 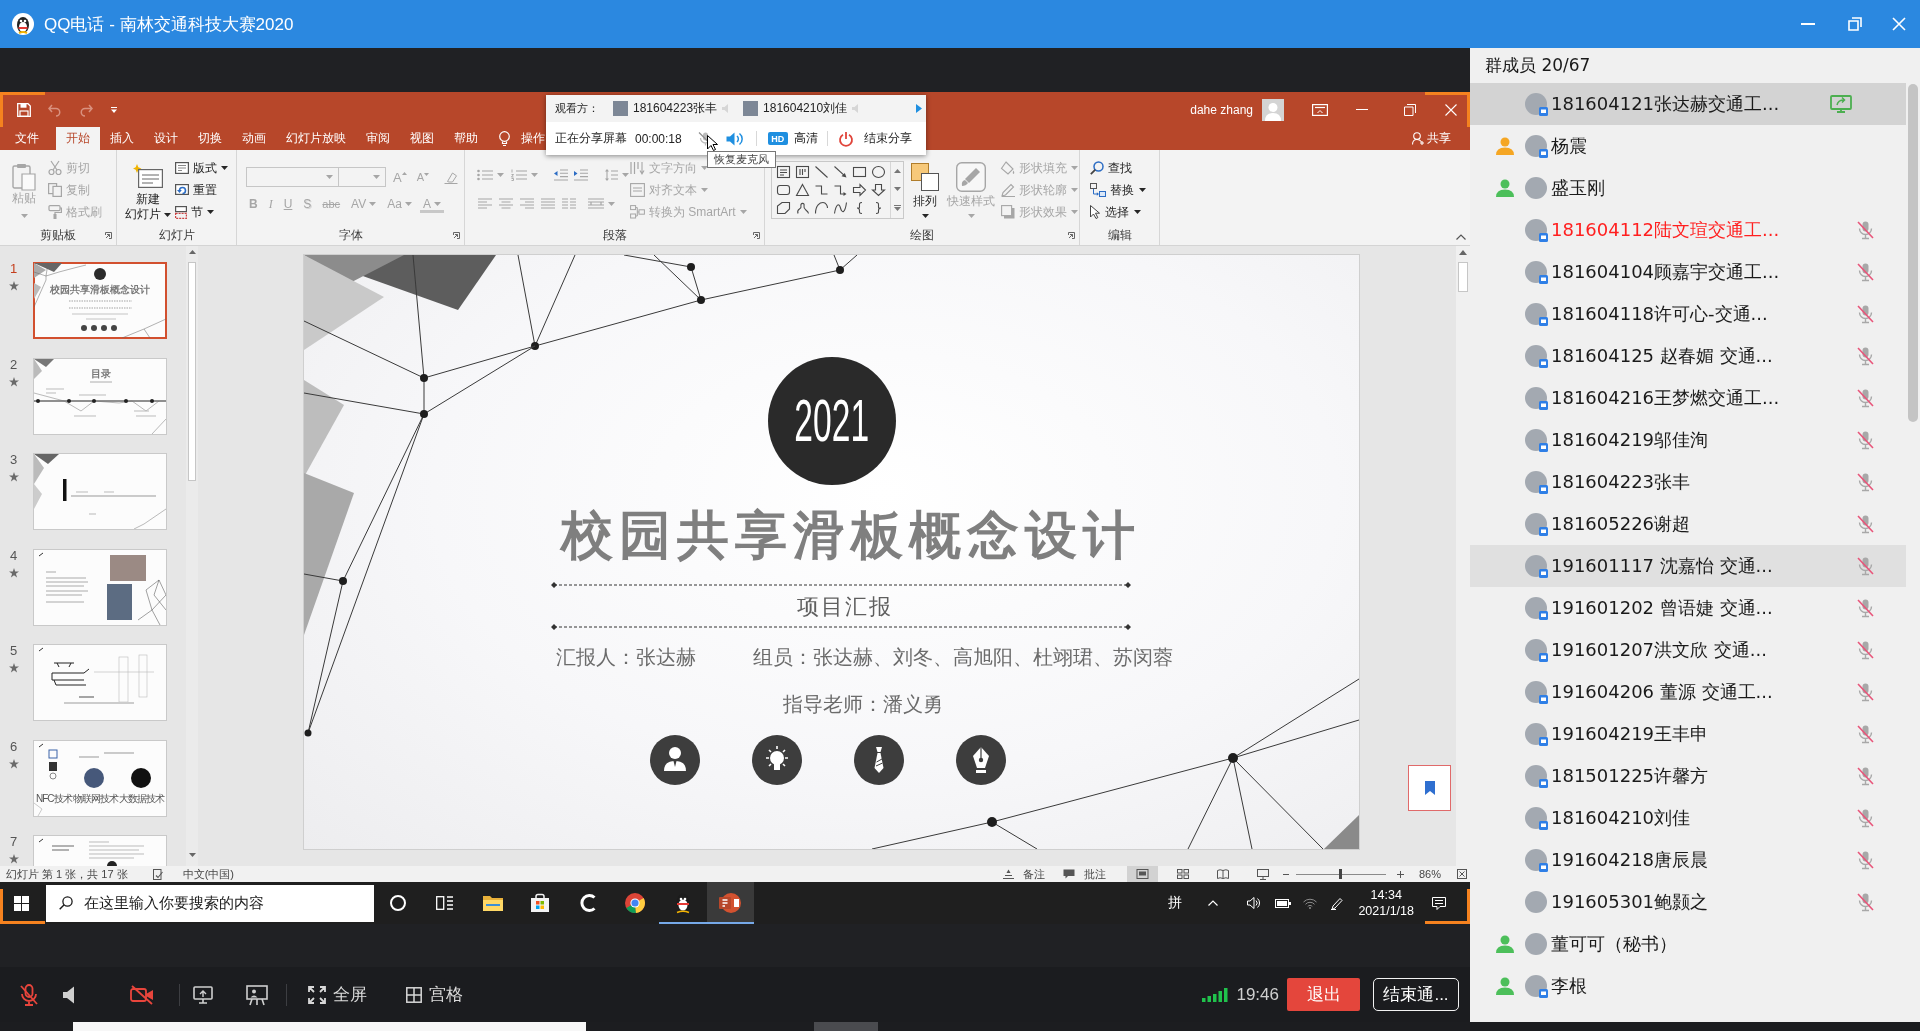 I want to click on ribbon-tab: 文件, so click(x=27, y=138).